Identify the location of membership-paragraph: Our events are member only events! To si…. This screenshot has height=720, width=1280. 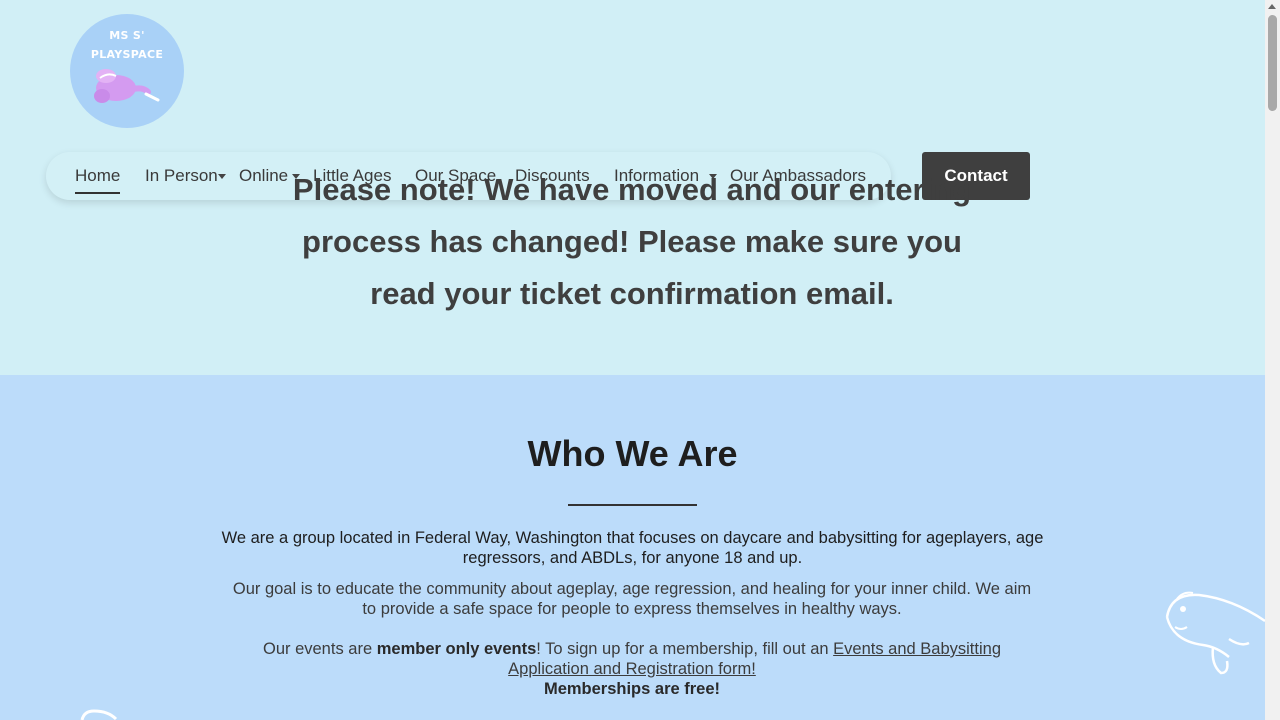
(632, 669).